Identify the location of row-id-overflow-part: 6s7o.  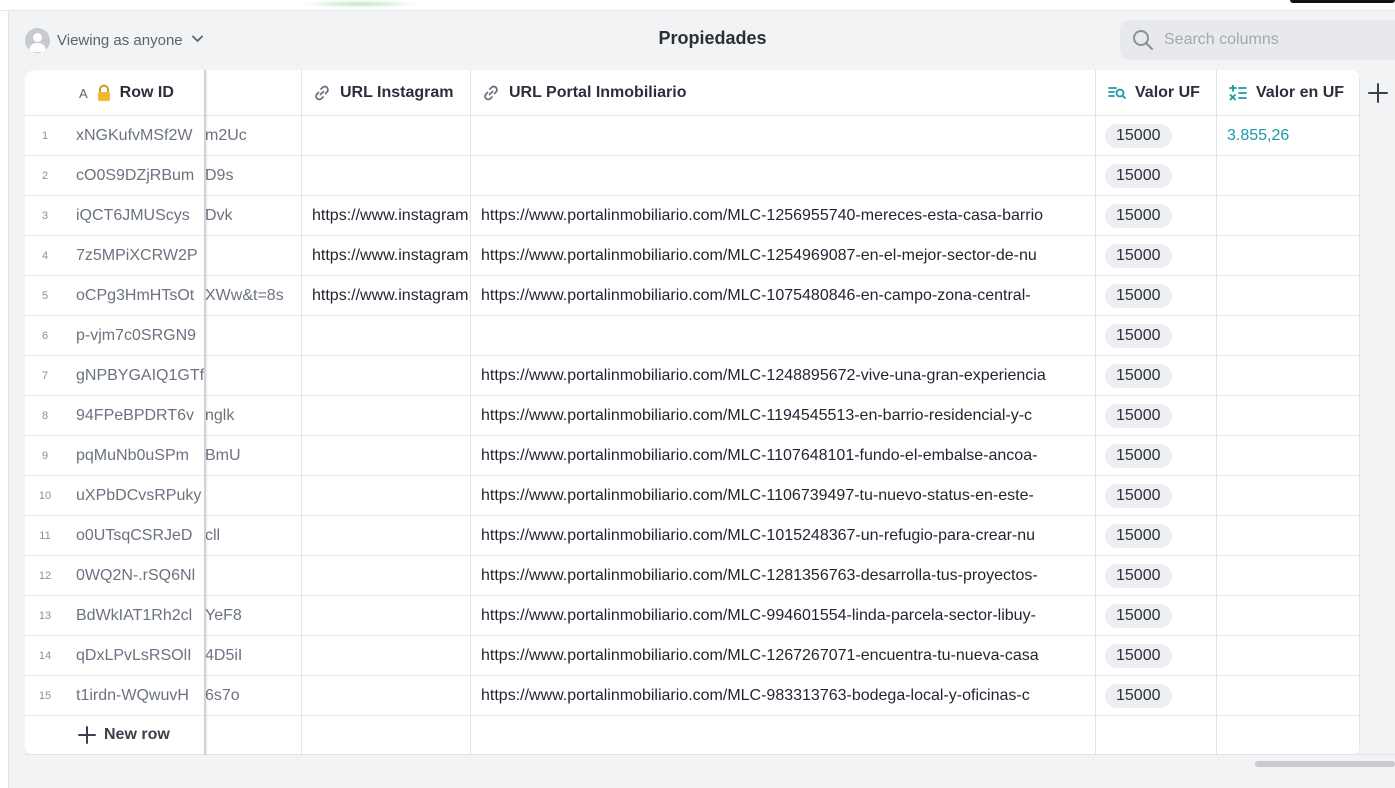
(222, 695).